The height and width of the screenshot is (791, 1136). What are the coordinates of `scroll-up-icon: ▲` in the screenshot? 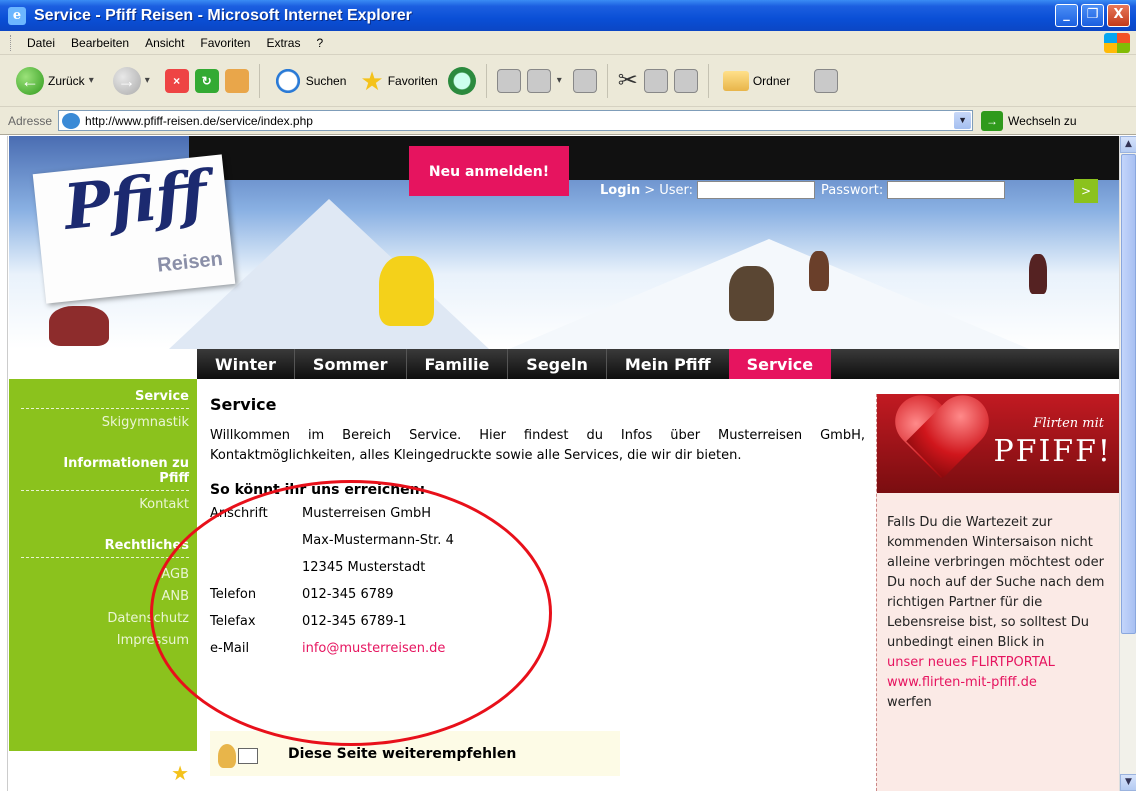 It's located at (1128, 144).